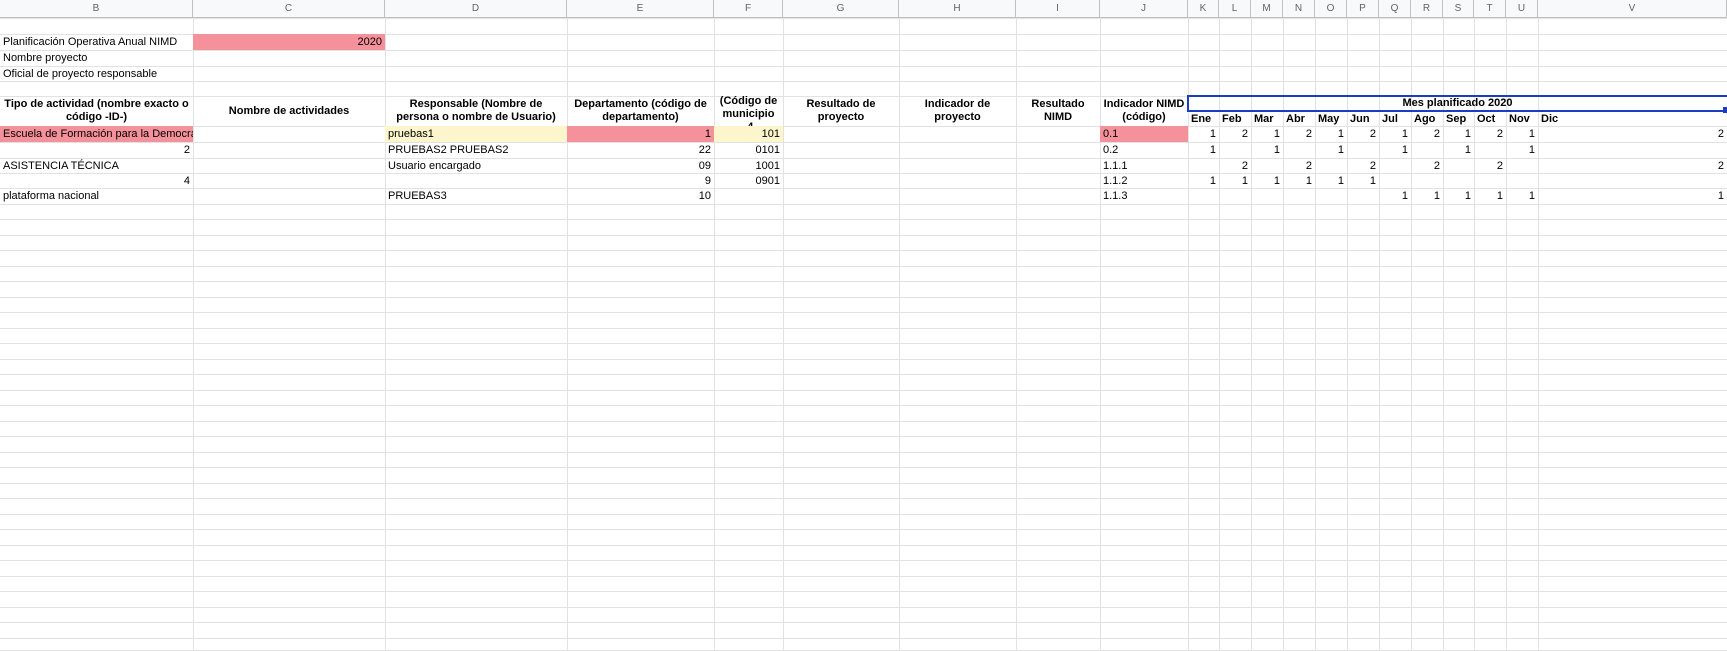 This screenshot has height=651, width=1727. Describe the element at coordinates (1395, 118) in the screenshot. I see `header-month-jul: Jul` at that location.